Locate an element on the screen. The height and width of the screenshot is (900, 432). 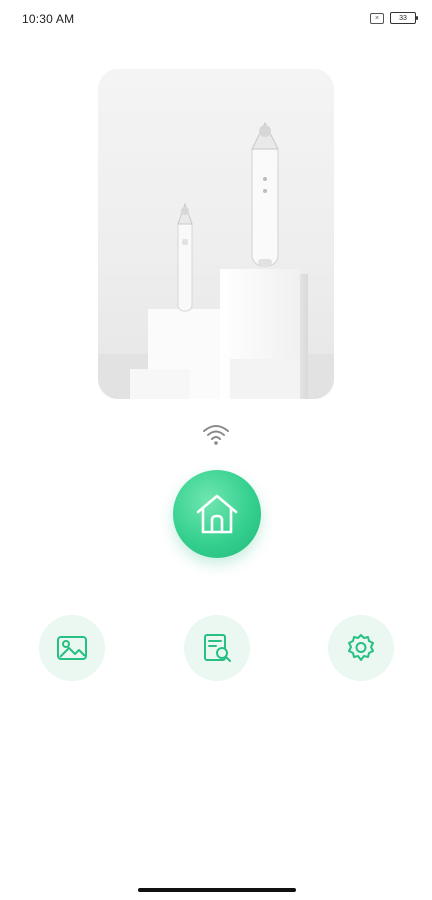
sim-card-x-icon: × is located at coordinates (377, 18).